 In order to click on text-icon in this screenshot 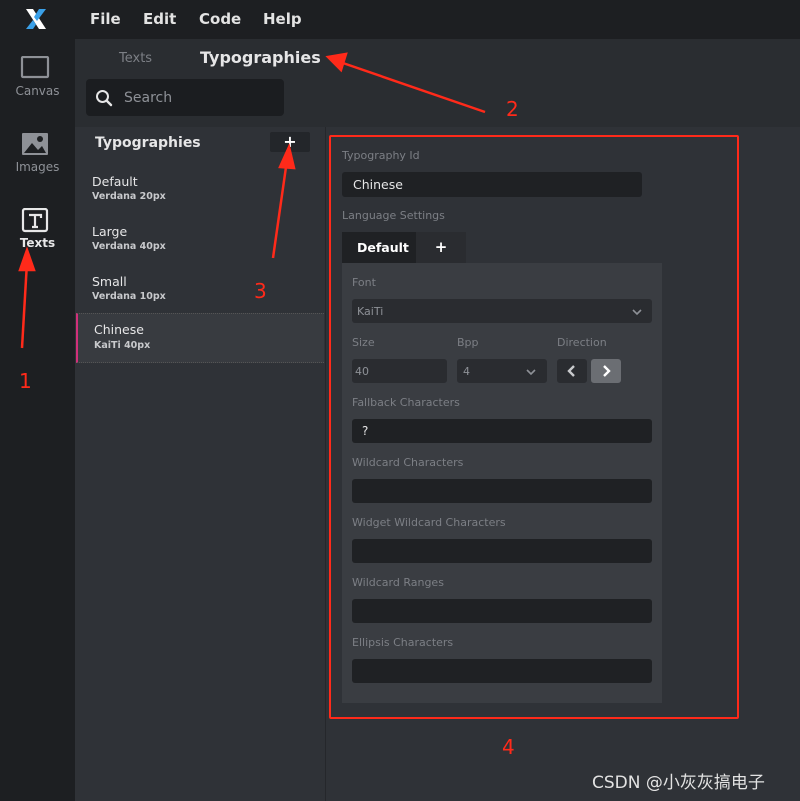, I will do `click(35, 220)`.